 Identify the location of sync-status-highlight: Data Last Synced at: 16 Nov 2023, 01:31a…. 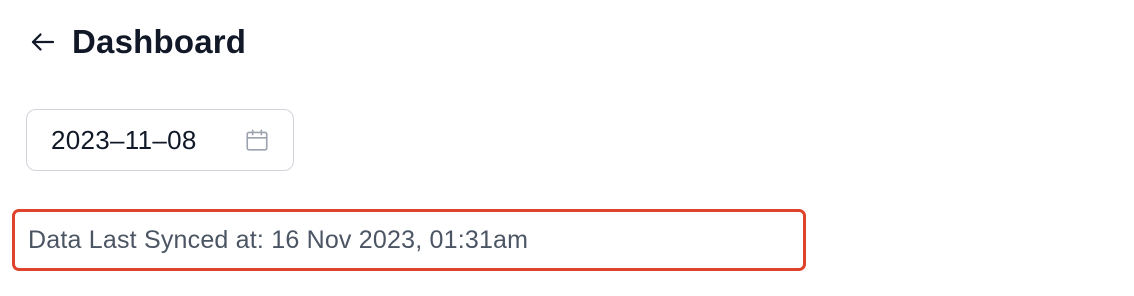
(409, 240).